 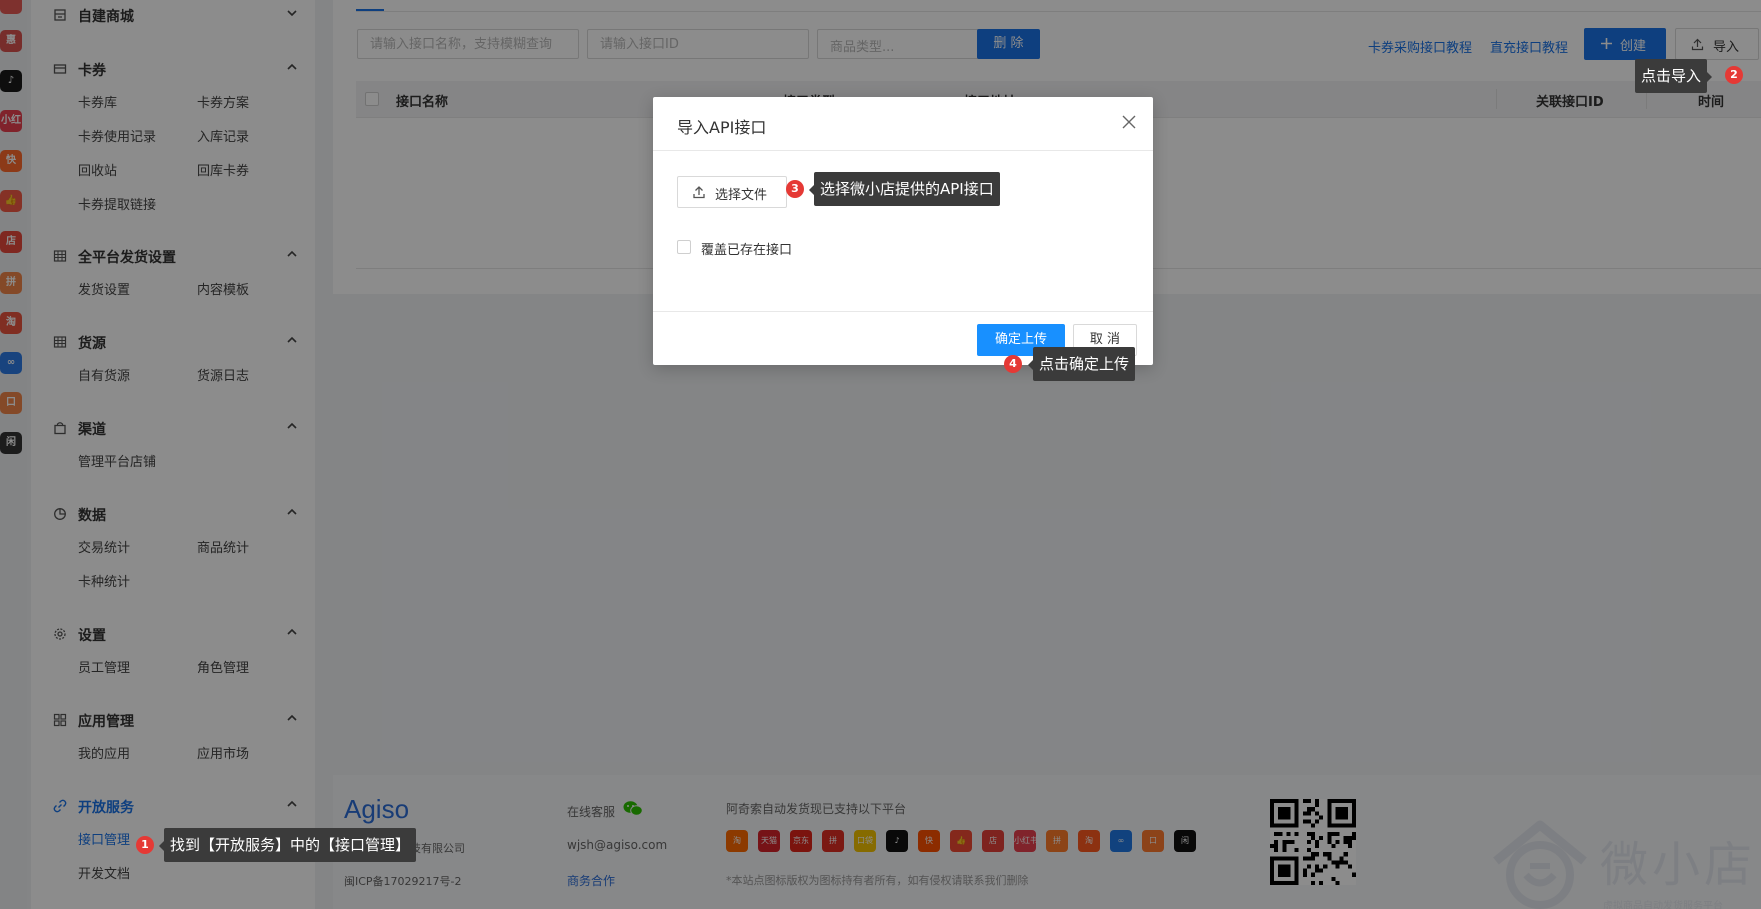 I want to click on step-tooltip: 选择微小店提供的API接口, so click(x=904, y=189).